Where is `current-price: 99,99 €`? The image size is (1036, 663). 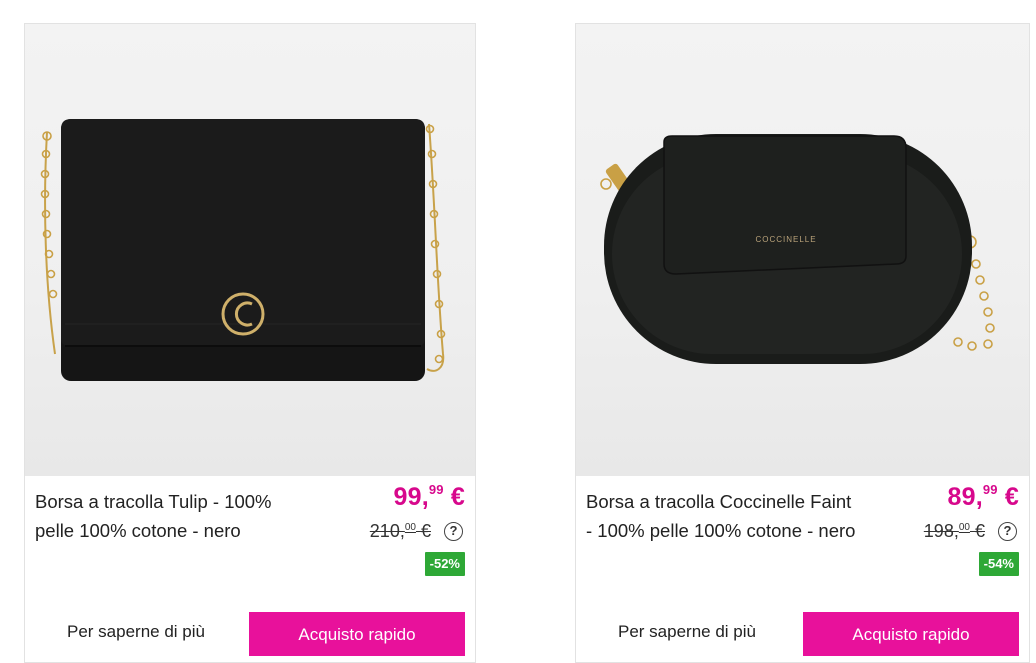
current-price: 99,99 € is located at coordinates (429, 496).